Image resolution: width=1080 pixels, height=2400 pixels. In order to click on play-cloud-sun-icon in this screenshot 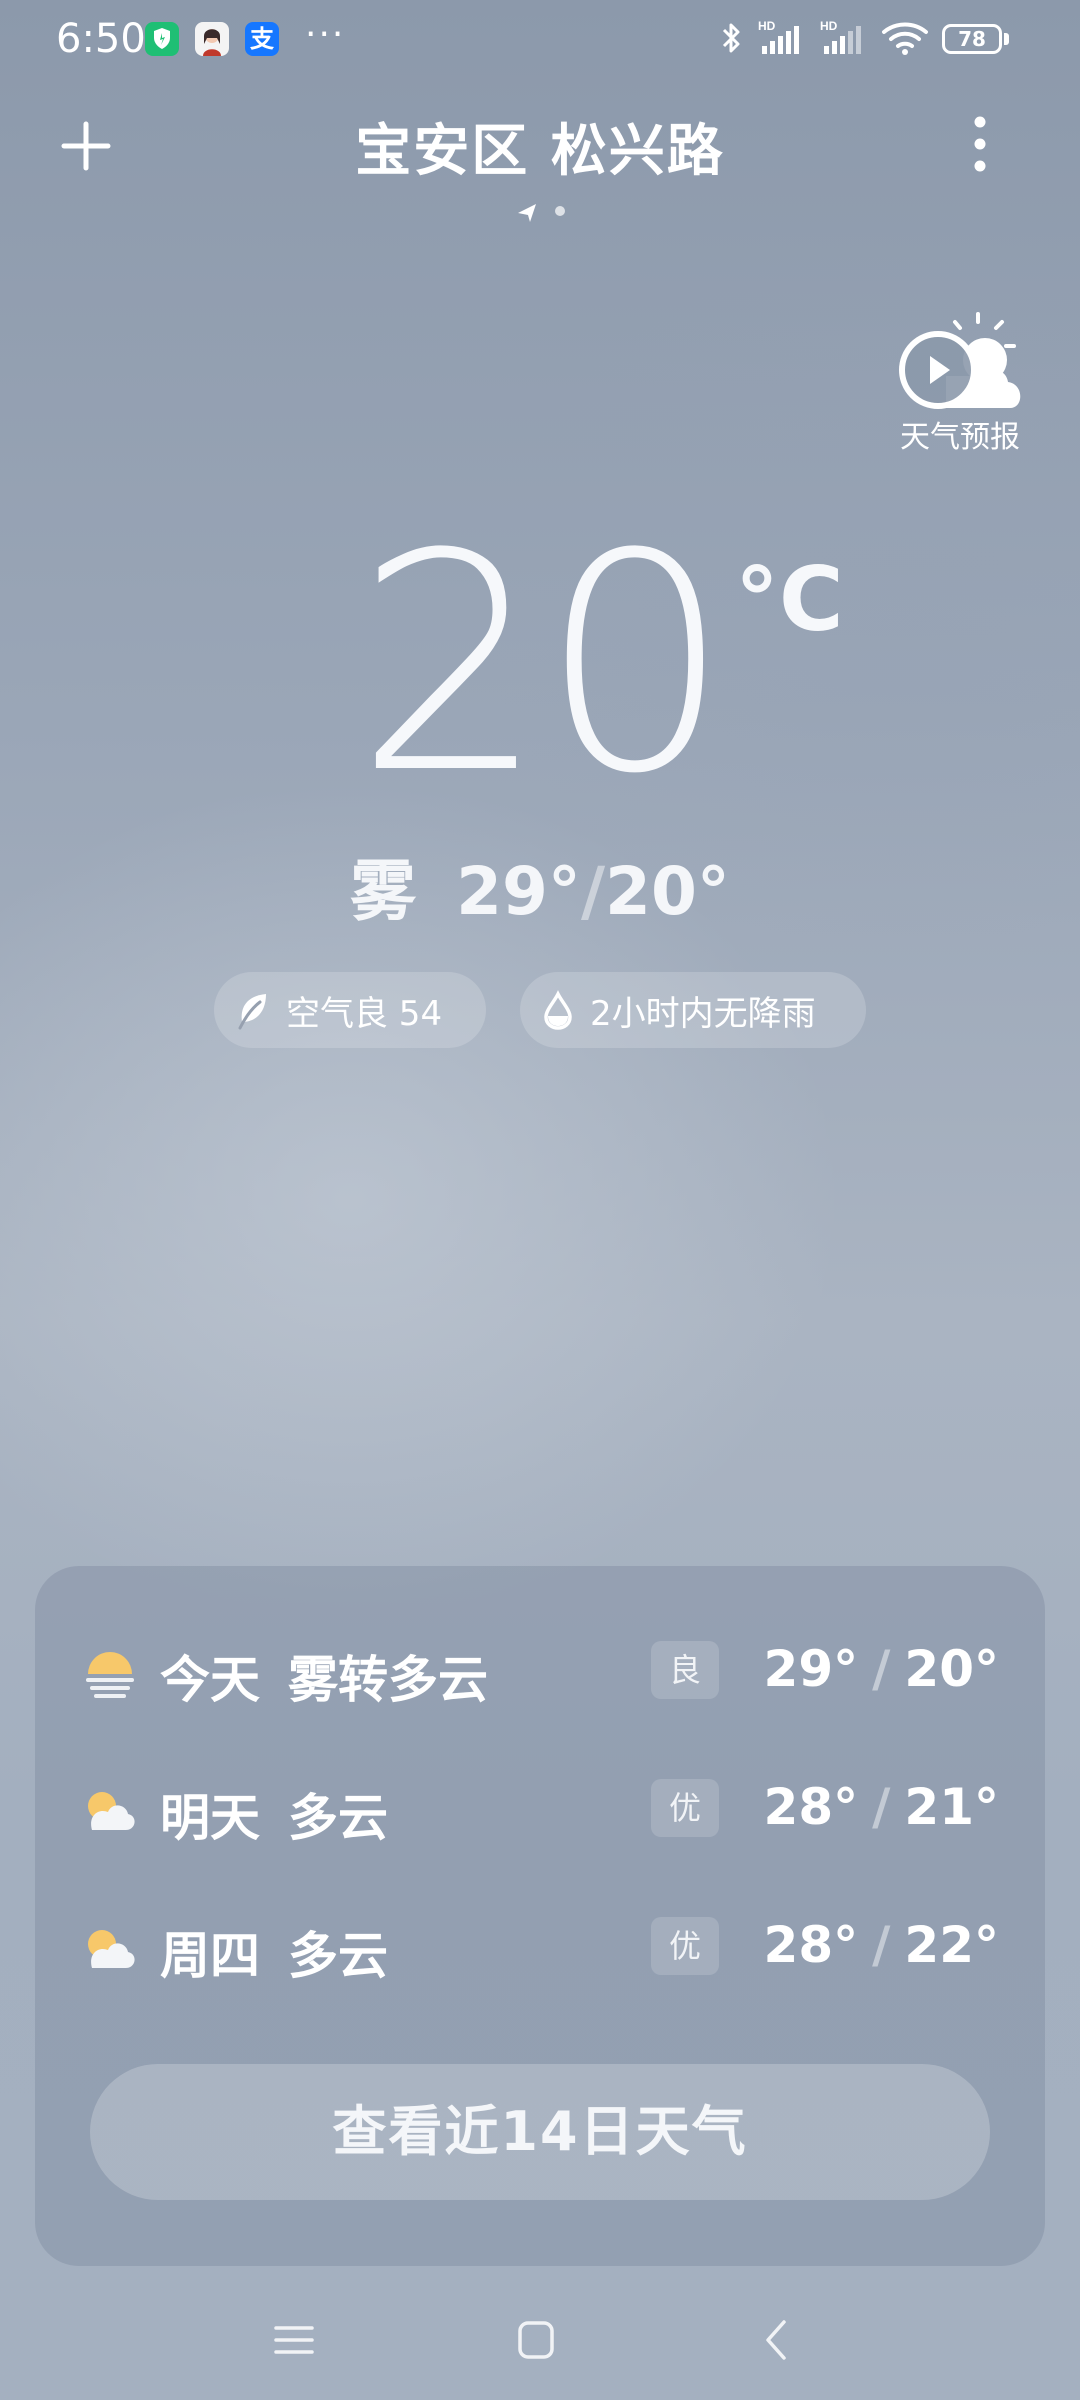, I will do `click(960, 360)`.